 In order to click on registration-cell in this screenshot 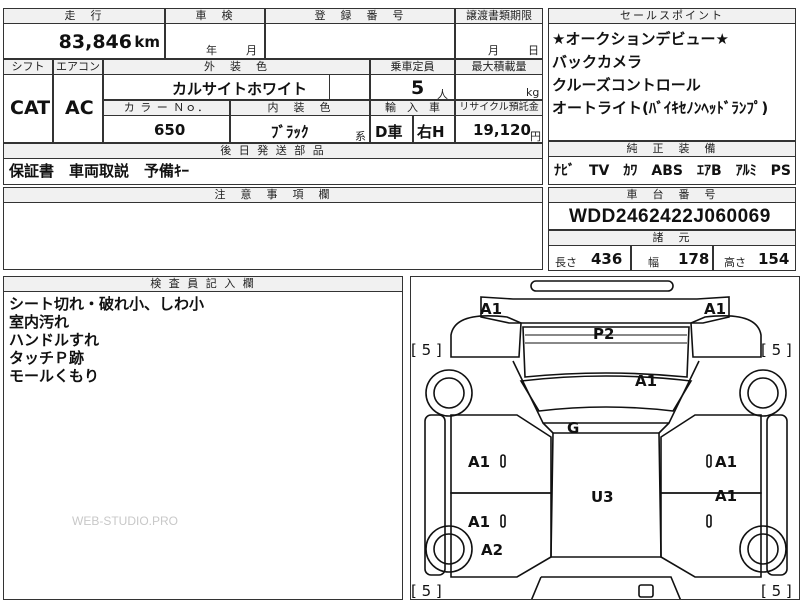, I will do `click(360, 41)`.